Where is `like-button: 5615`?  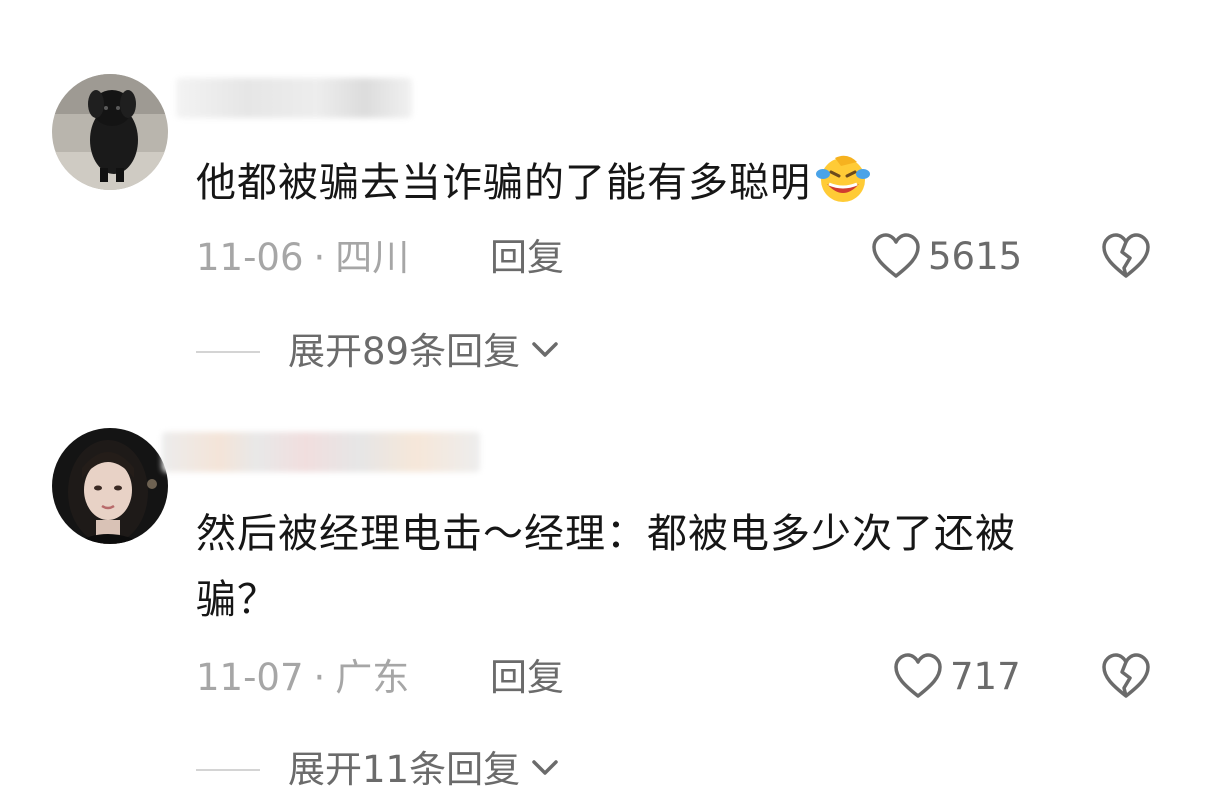 like-button: 5615 is located at coordinates (946, 257).